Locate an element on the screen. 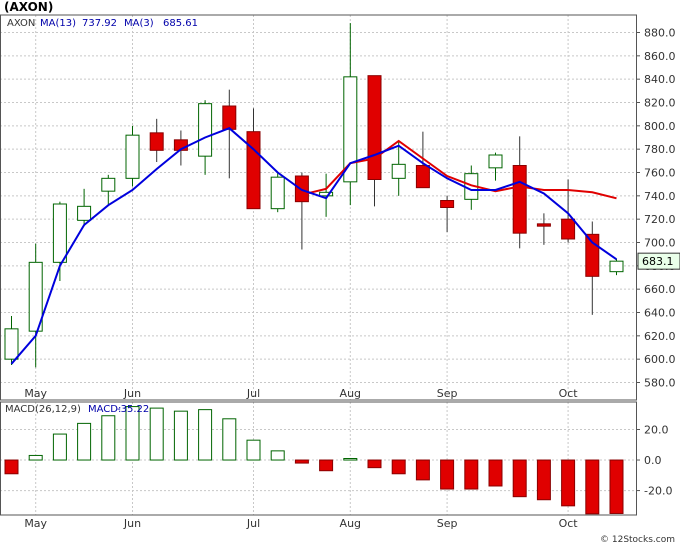 The height and width of the screenshot is (546, 680). y-tick-label: 620.0 is located at coordinates (660, 336).